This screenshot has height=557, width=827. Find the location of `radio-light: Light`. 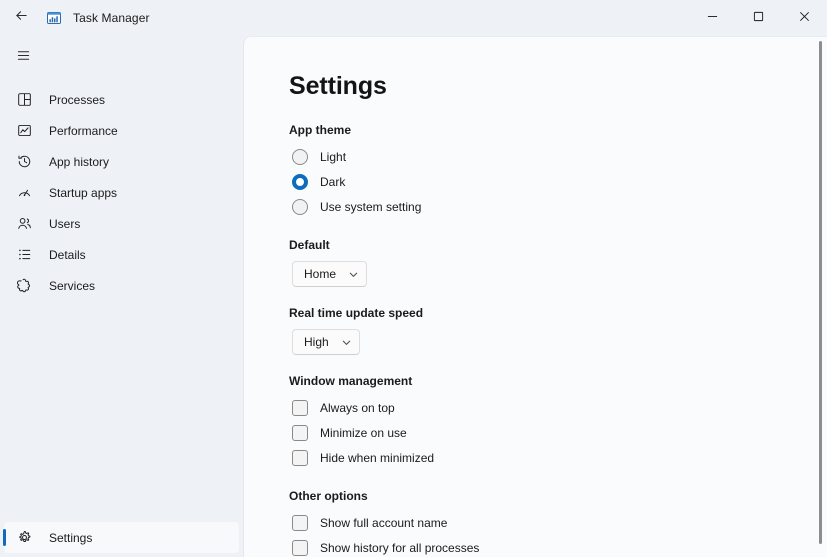

radio-light: Light is located at coordinates (317, 157).